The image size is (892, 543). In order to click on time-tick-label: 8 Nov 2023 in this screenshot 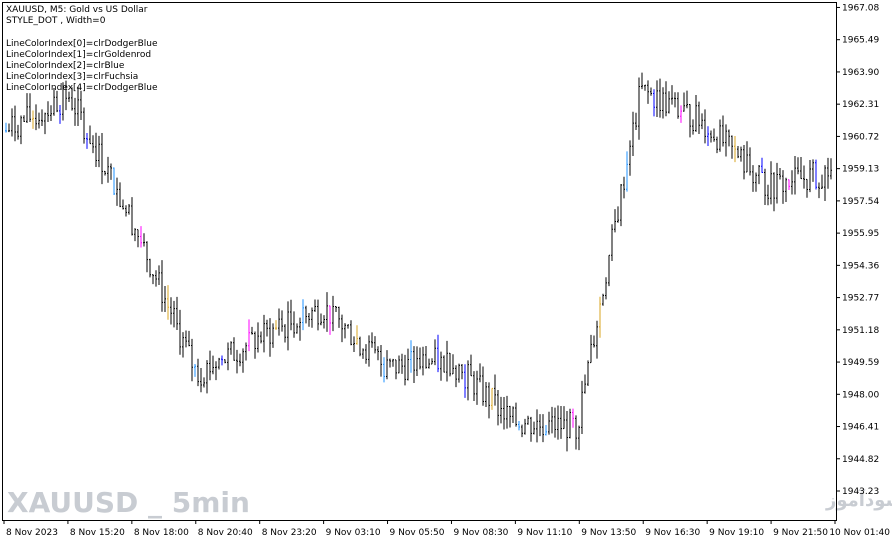, I will do `click(32, 533)`.